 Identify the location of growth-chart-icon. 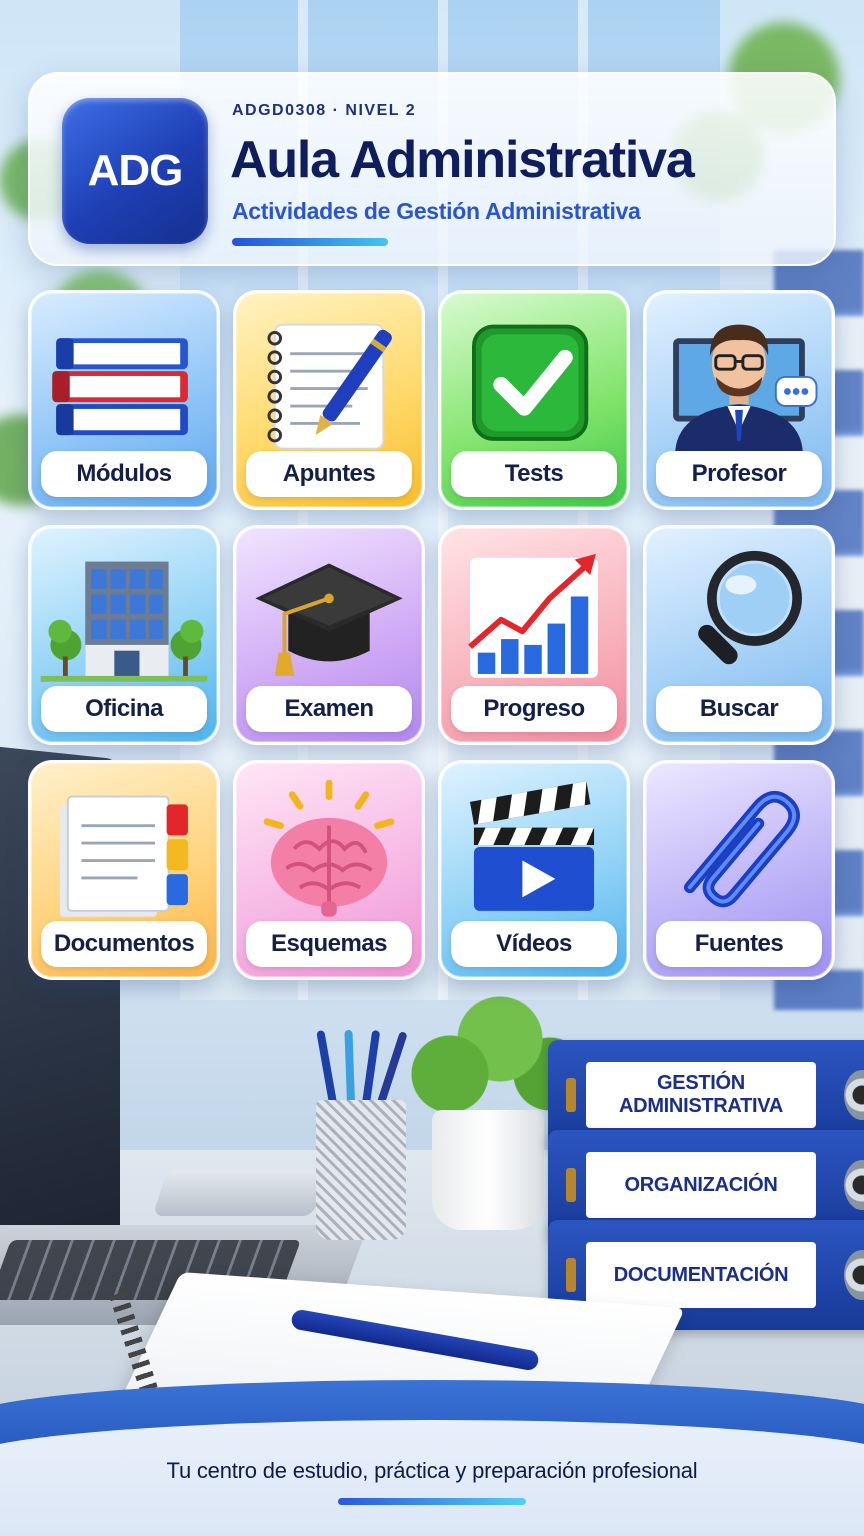
(534, 610).